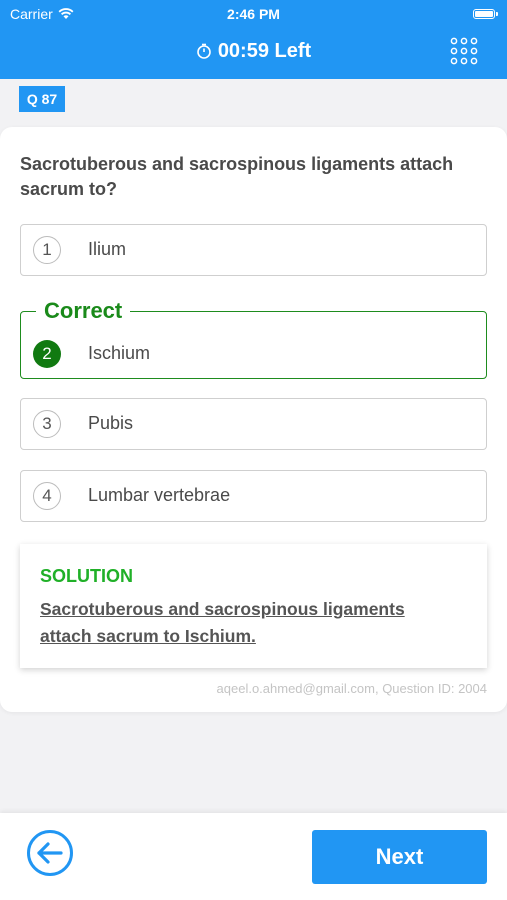  What do you see at coordinates (83, 311) in the screenshot?
I see `correct-label: Correct` at bounding box center [83, 311].